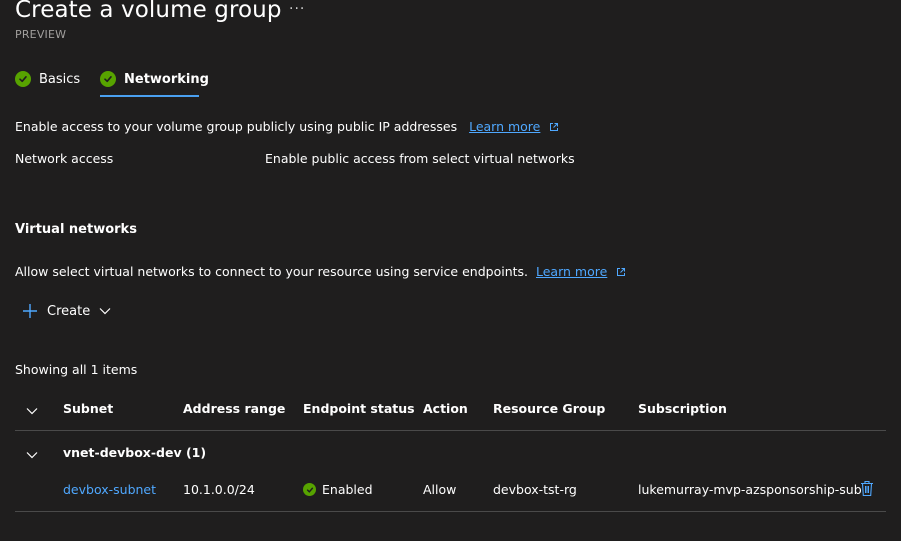 This screenshot has width=901, height=541. Describe the element at coordinates (682, 408) in the screenshot. I see `column-header-subscription: Subscription` at that location.